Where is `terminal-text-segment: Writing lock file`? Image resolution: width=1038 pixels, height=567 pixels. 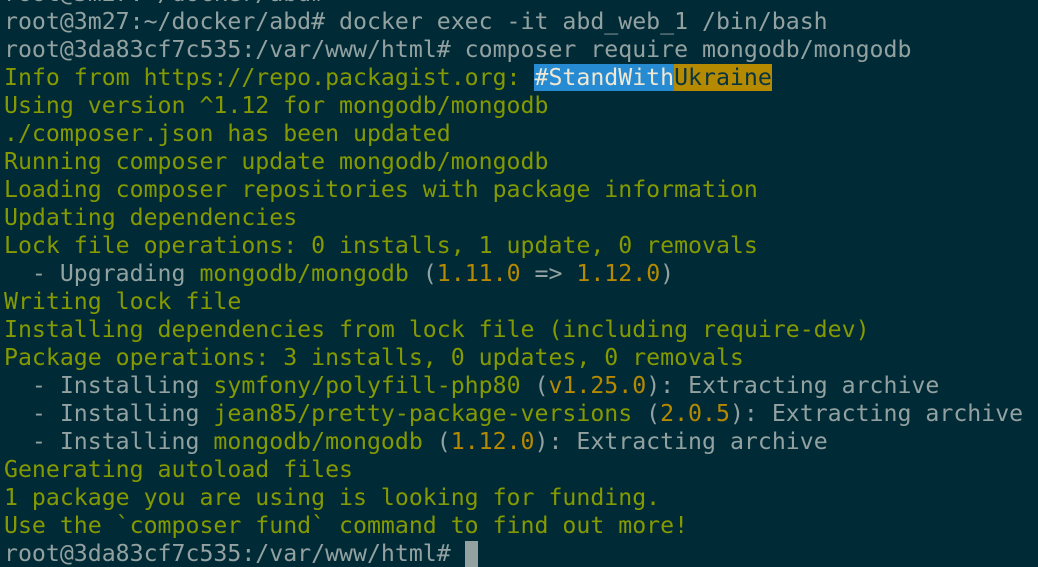
terminal-text-segment: Writing lock file is located at coordinates (123, 301).